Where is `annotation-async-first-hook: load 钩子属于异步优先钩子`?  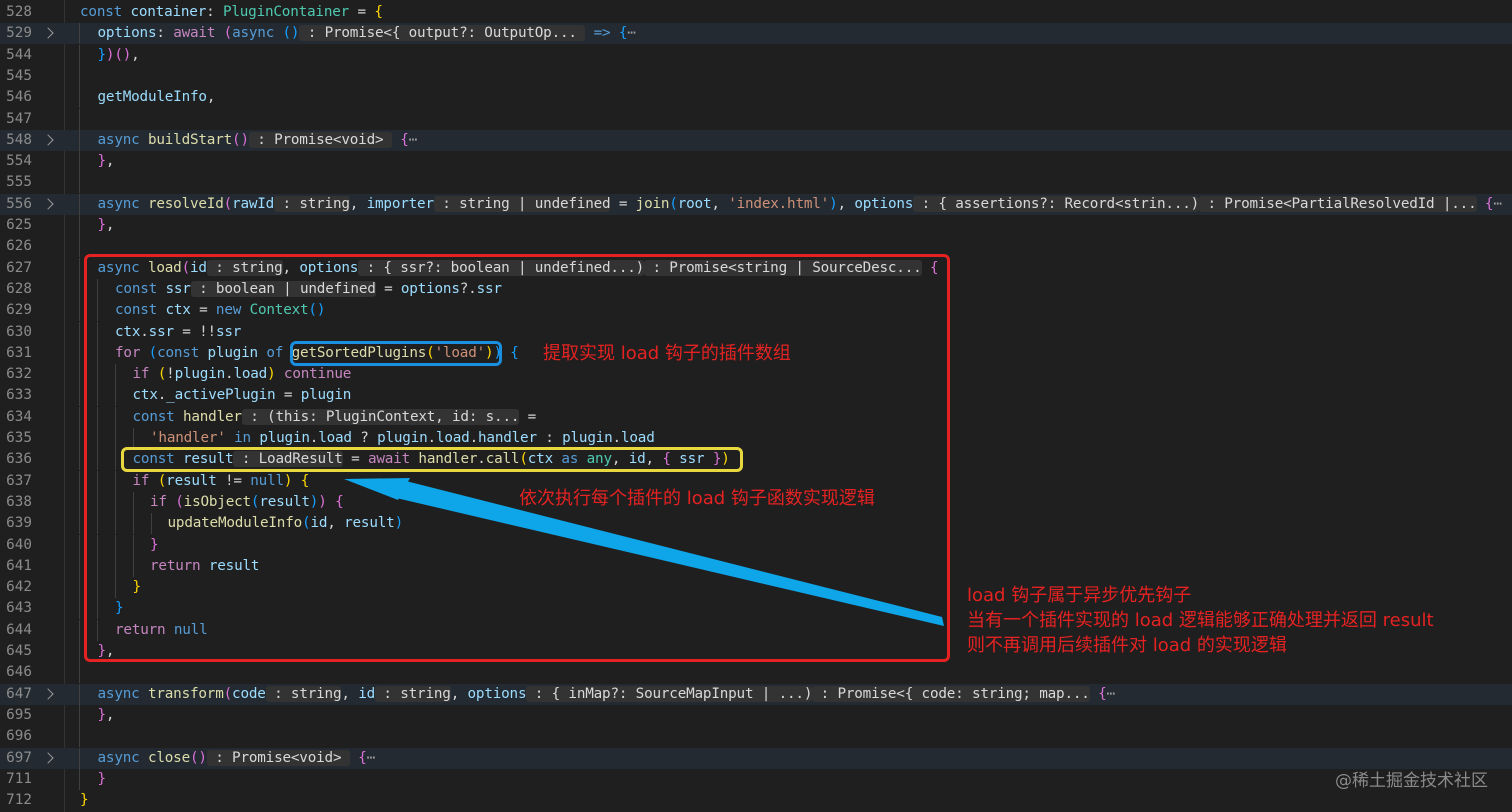 annotation-async-first-hook: load 钩子属于异步优先钩子 is located at coordinates (1079, 595).